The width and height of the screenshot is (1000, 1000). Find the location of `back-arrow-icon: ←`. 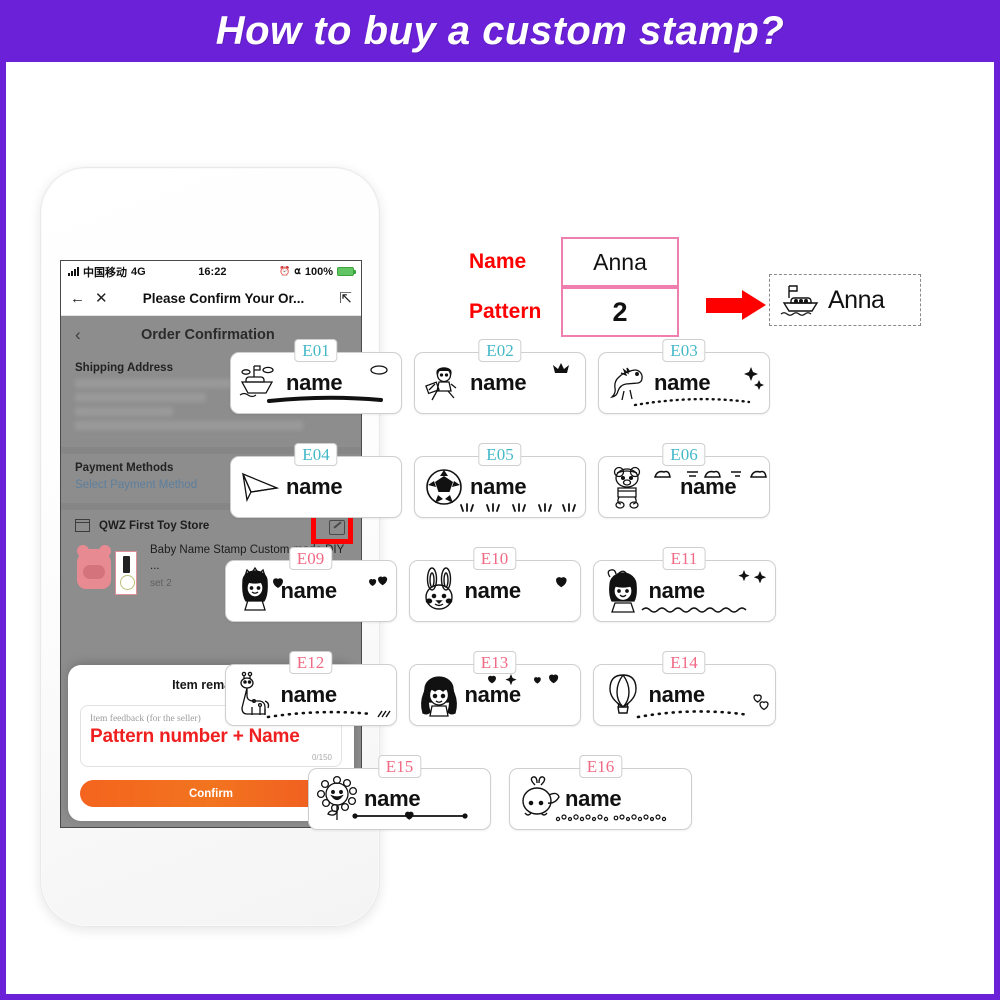

back-arrow-icon: ← is located at coordinates (77, 298).